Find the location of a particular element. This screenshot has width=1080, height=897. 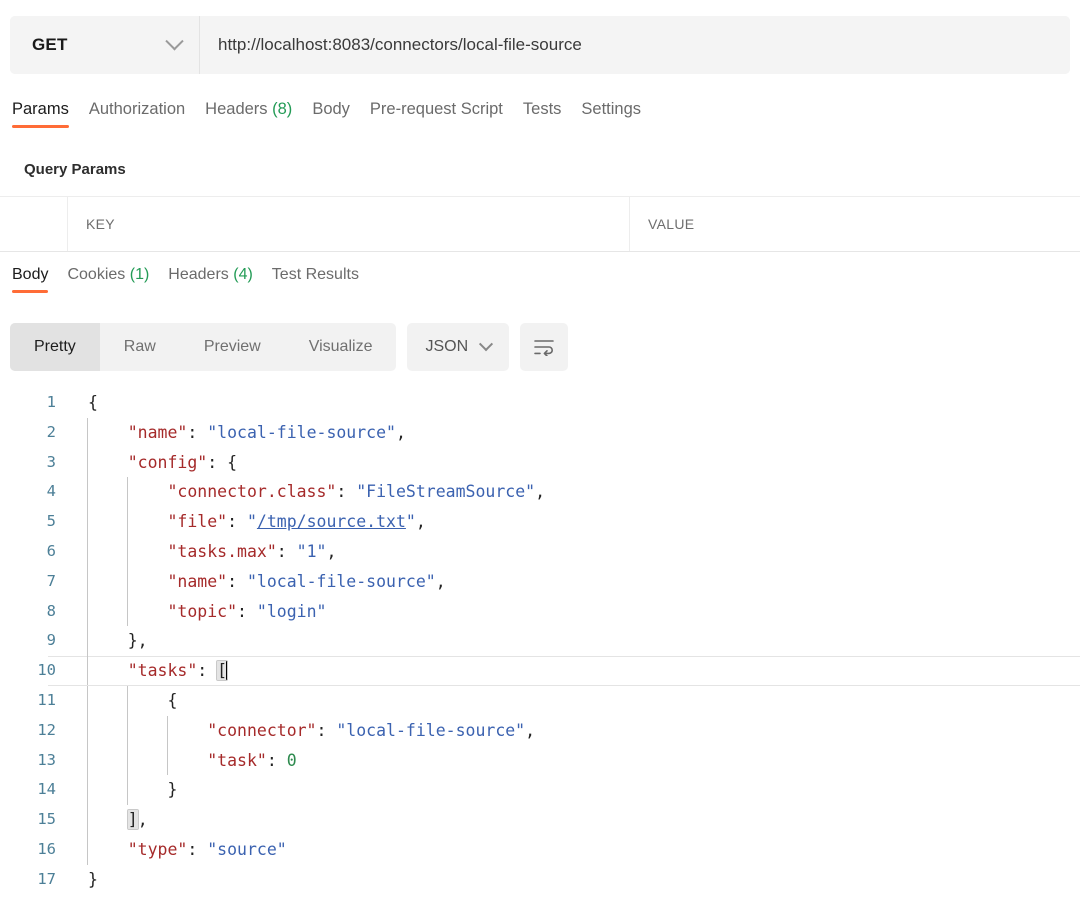

request-tab-authorization: Authorization is located at coordinates (147, 116).